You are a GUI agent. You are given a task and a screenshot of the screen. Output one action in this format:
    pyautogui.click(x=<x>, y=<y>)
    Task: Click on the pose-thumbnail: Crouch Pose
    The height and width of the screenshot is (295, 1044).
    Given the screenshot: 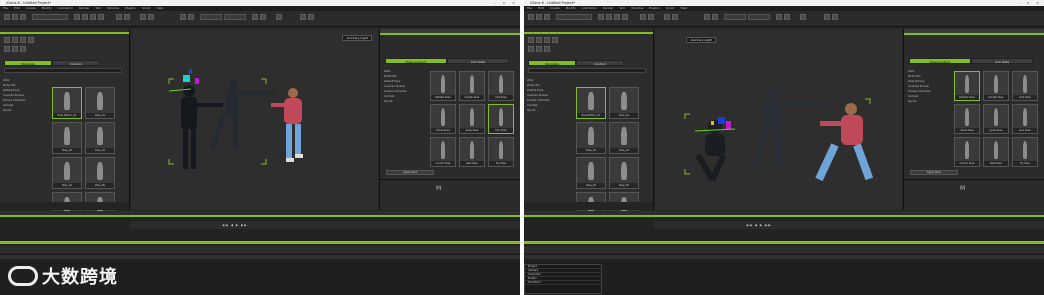 What is the action you would take?
    pyautogui.click(x=443, y=152)
    